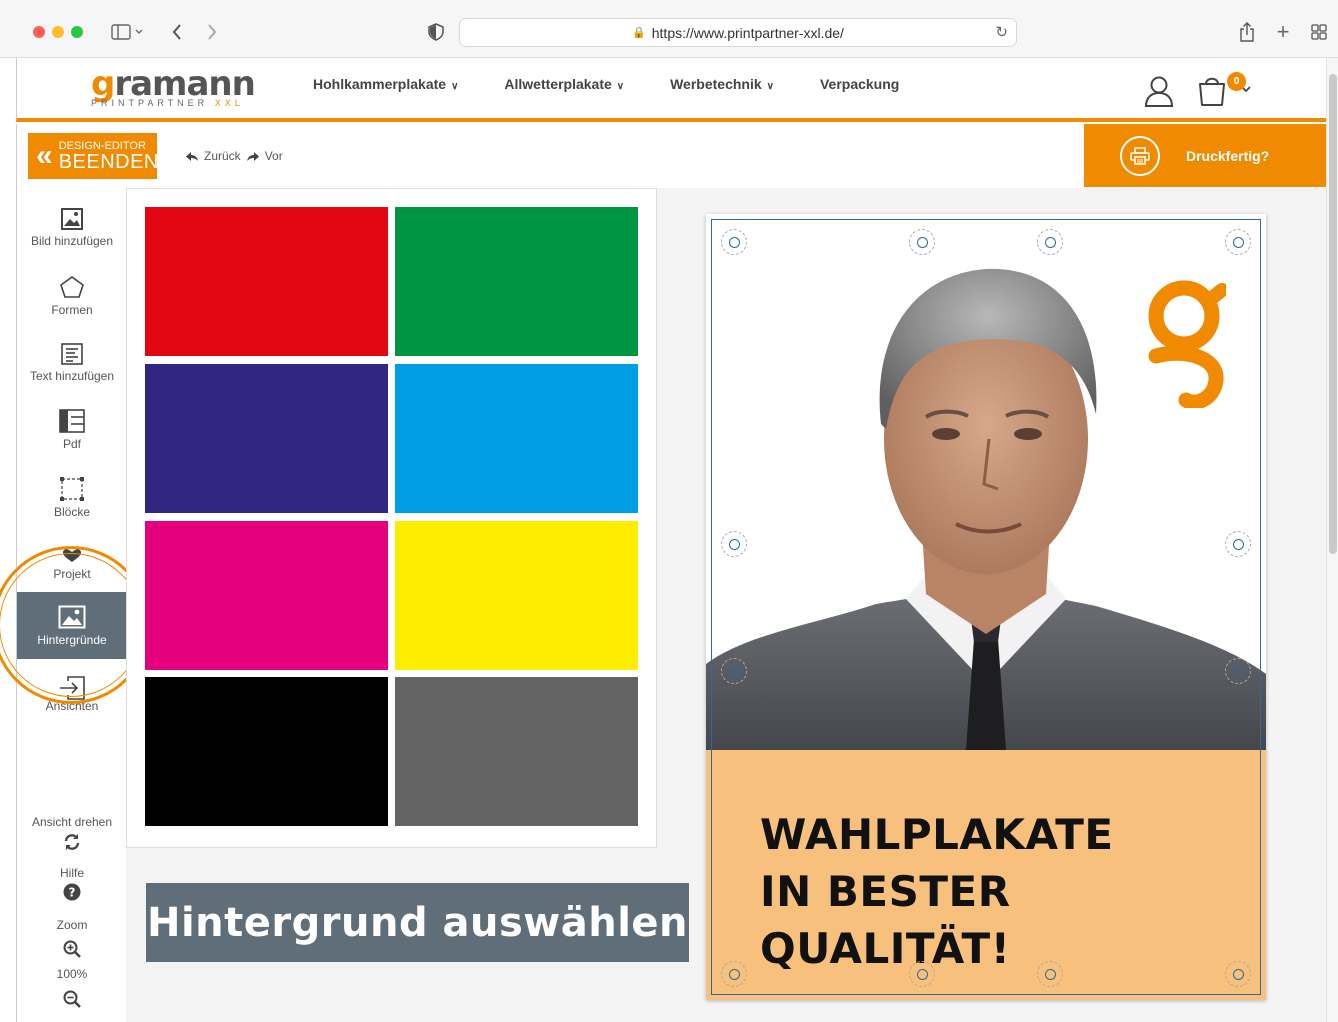 This screenshot has width=1338, height=1022. Describe the element at coordinates (516, 281) in the screenshot. I see `swatch-green` at that location.